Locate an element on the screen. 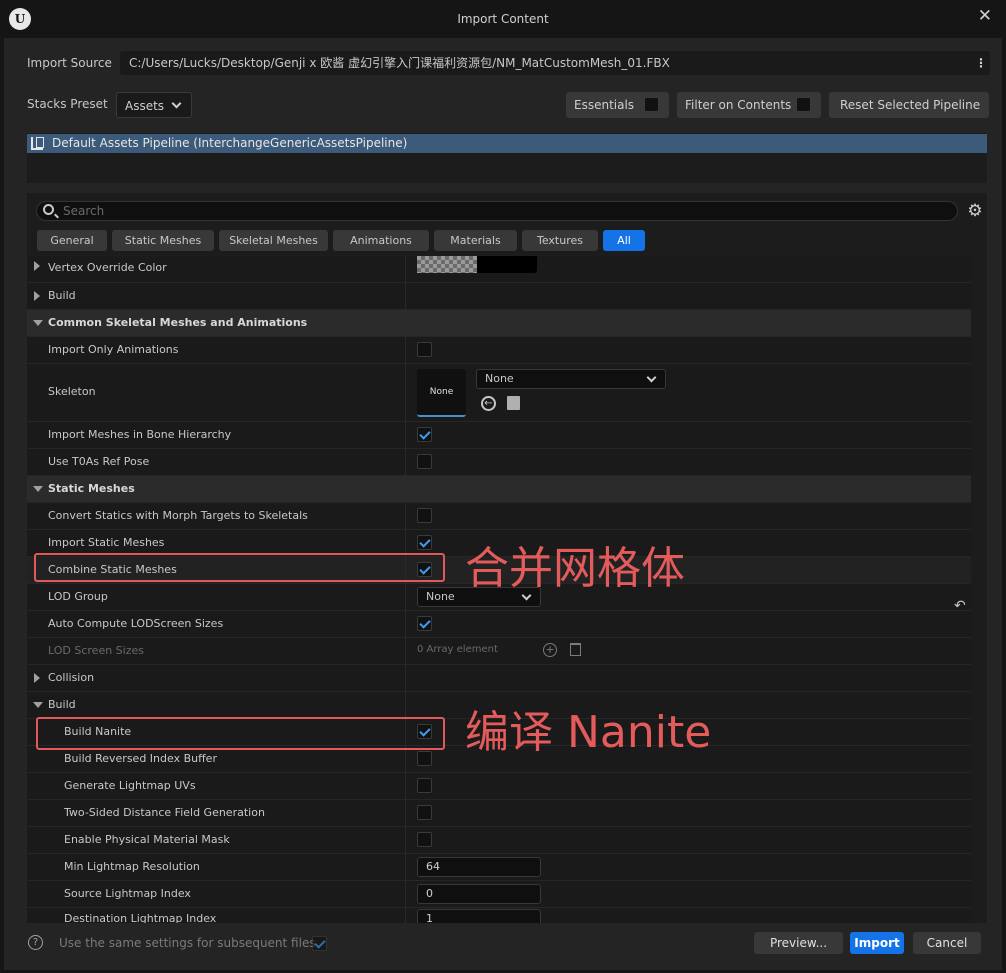 The width and height of the screenshot is (1006, 973). filter-on-contents-toggle: Filter on Contents is located at coordinates (749, 105).